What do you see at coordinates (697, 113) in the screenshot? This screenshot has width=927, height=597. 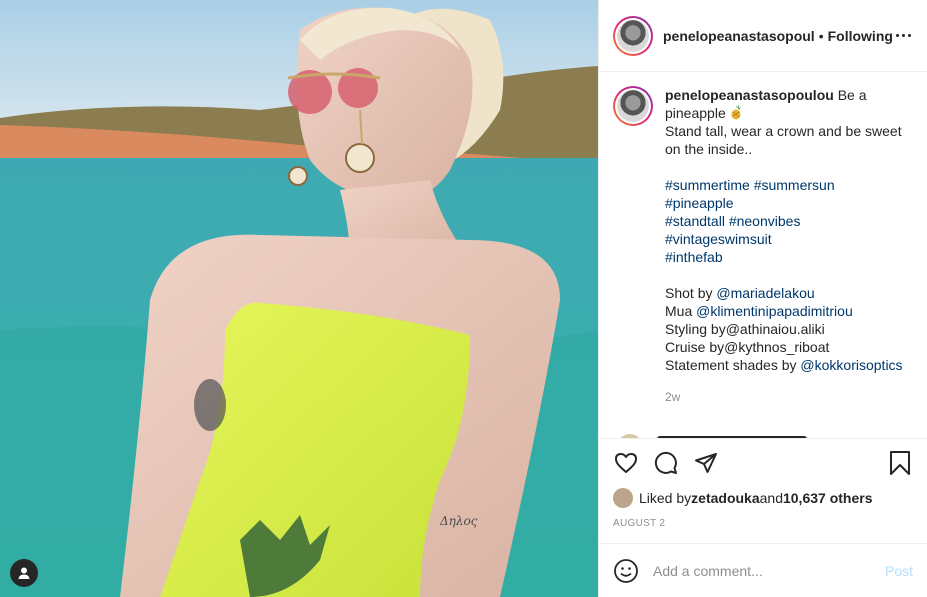 I see `caption-text-part: pineapple` at bounding box center [697, 113].